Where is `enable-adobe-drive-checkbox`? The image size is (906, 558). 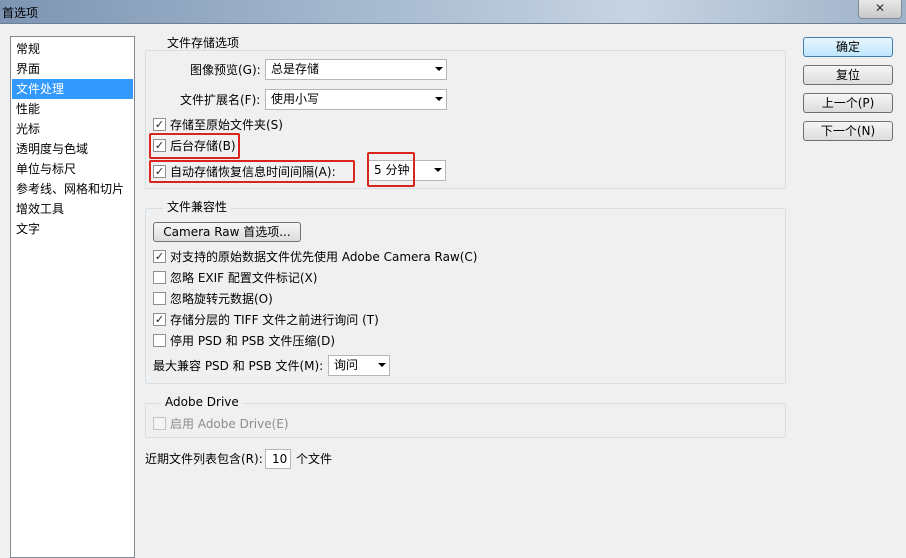 enable-adobe-drive-checkbox is located at coordinates (159, 423).